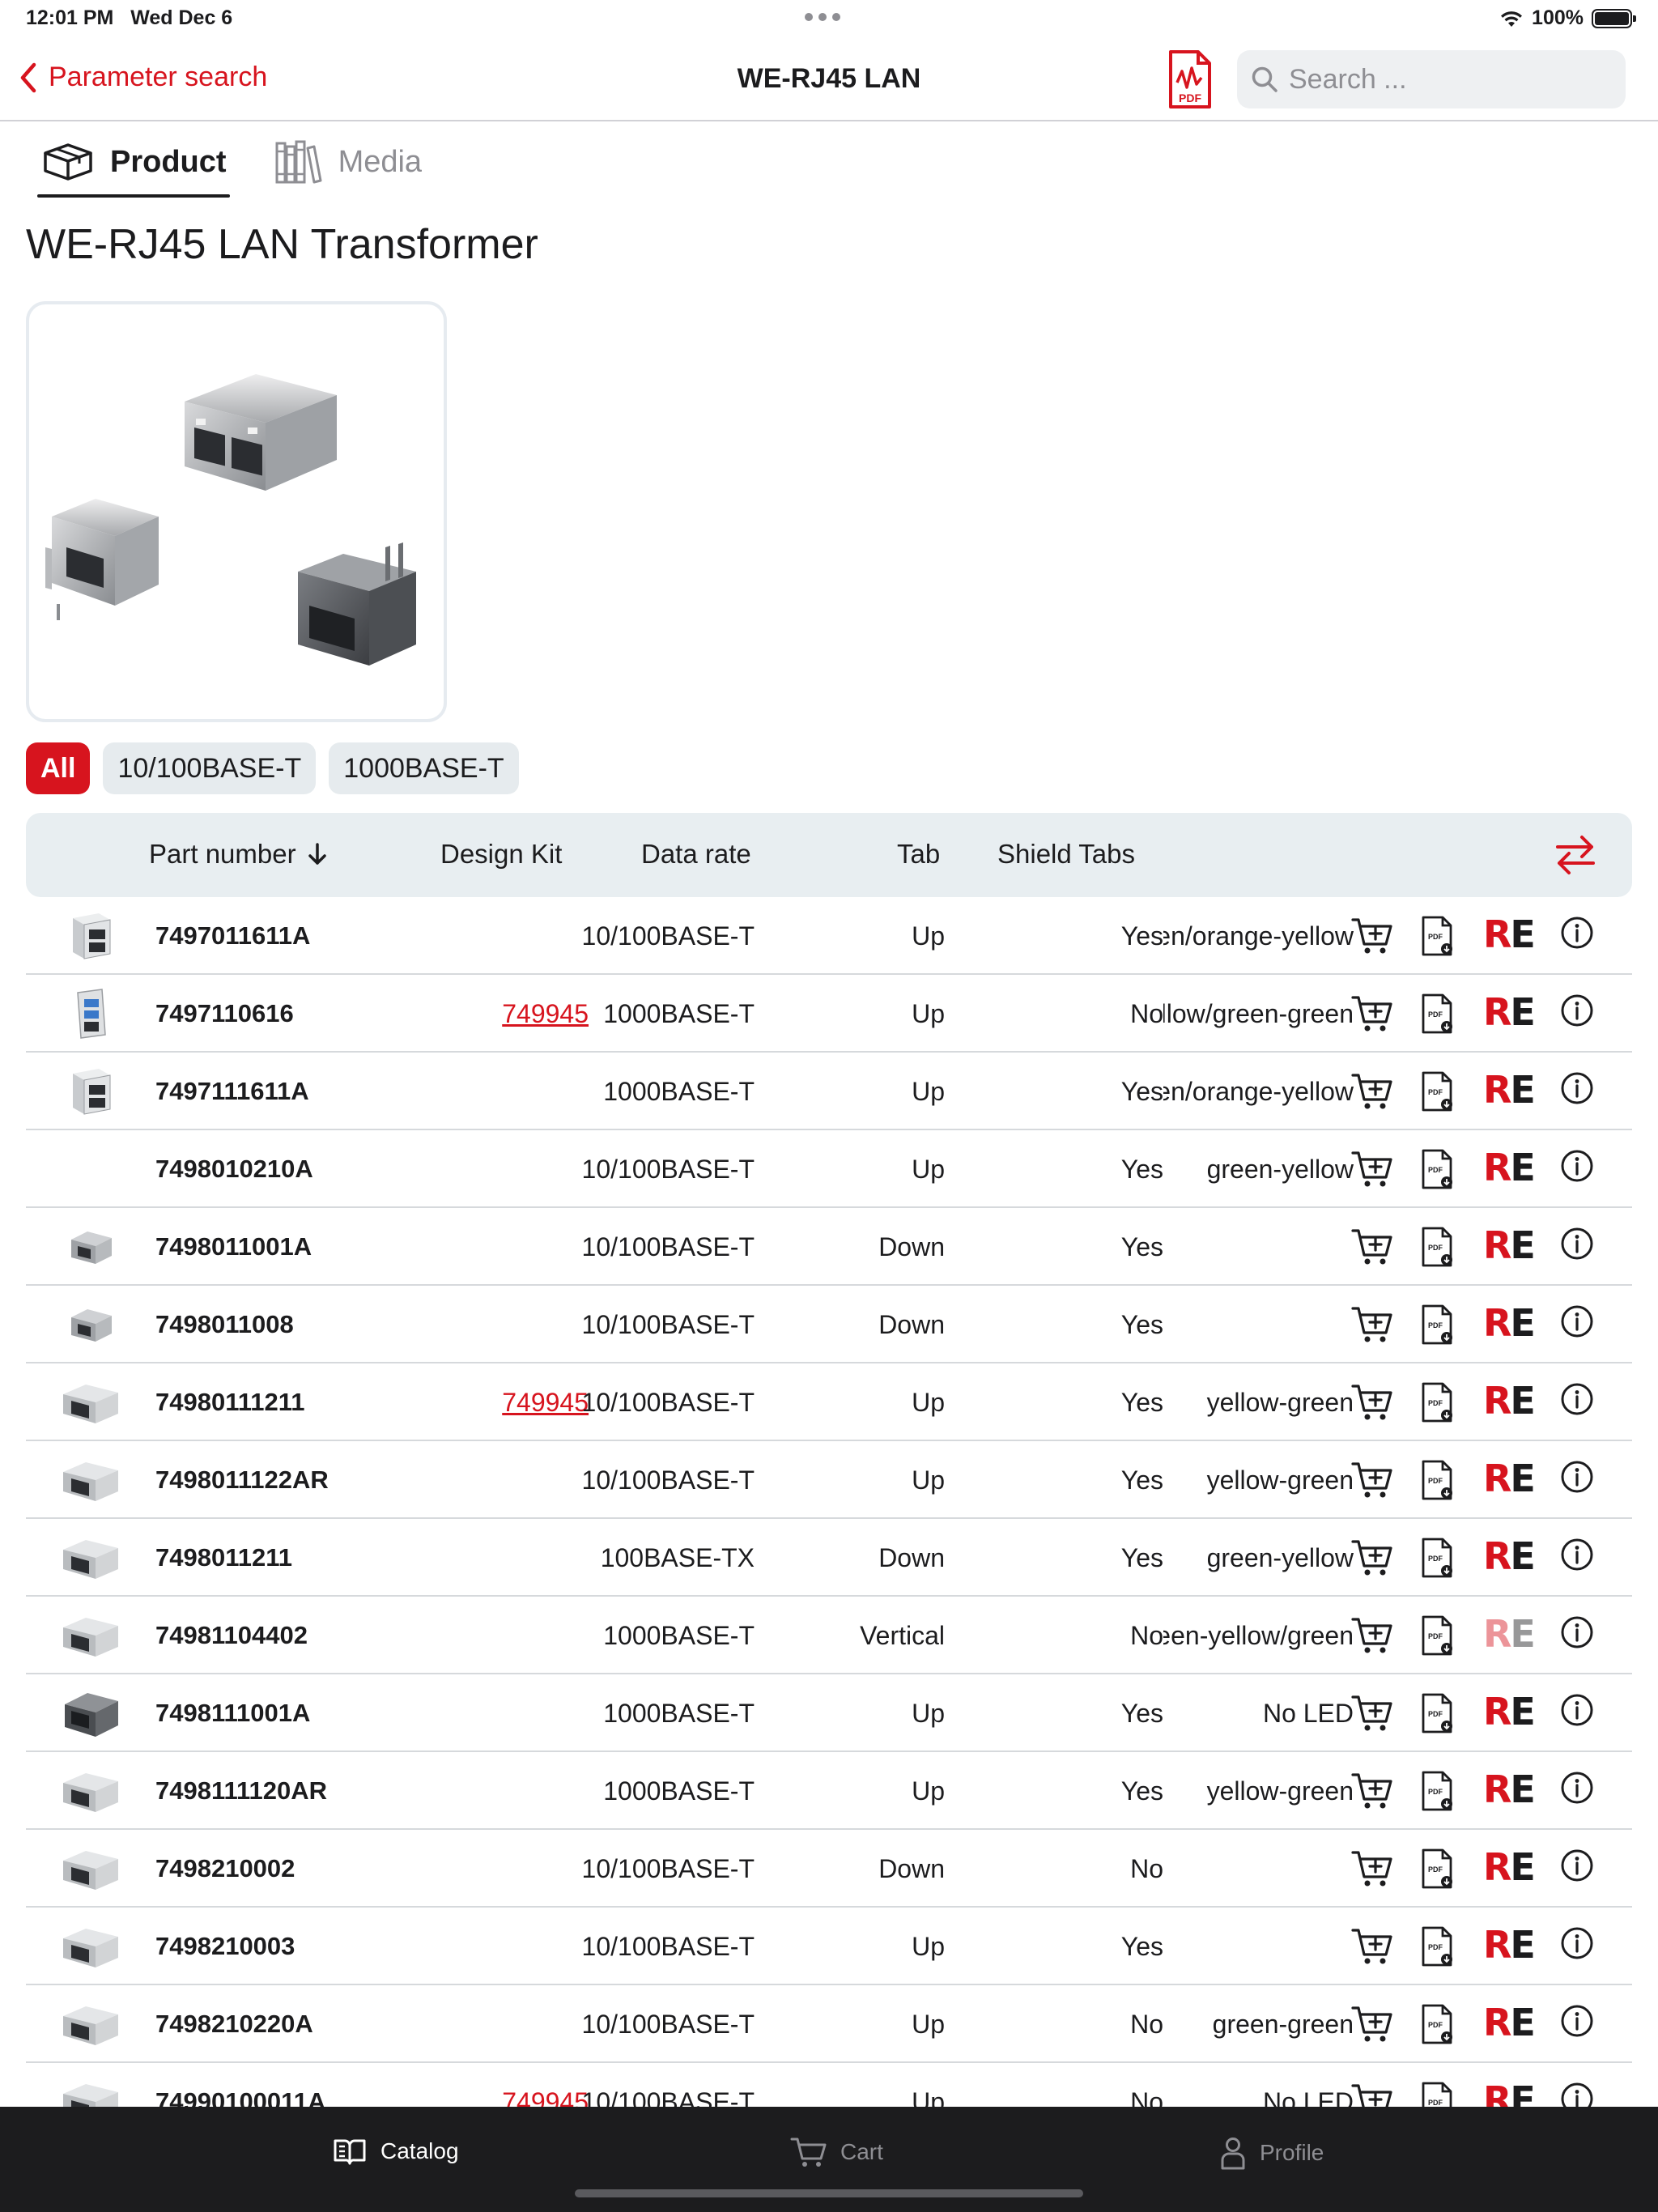  Describe the element at coordinates (822, 17) in the screenshot. I see `multitasking-dots` at that location.